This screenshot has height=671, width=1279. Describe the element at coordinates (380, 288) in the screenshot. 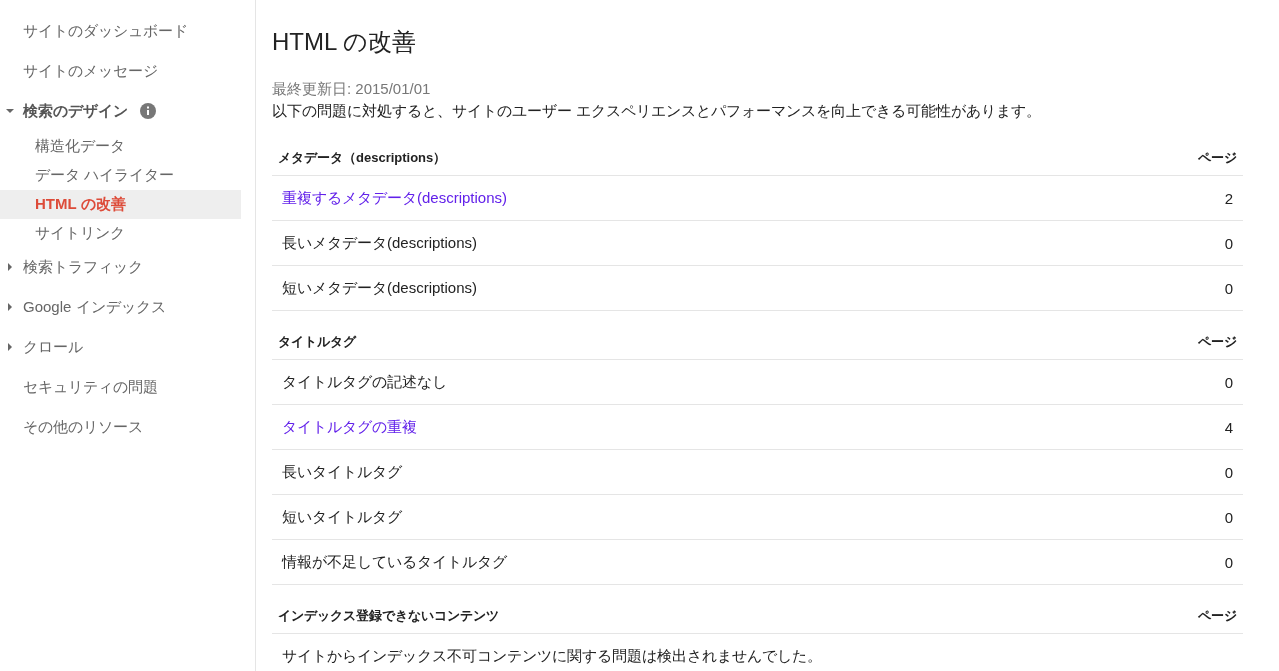

I see `issue-label: 短いメタデータ(descriptions)` at that location.